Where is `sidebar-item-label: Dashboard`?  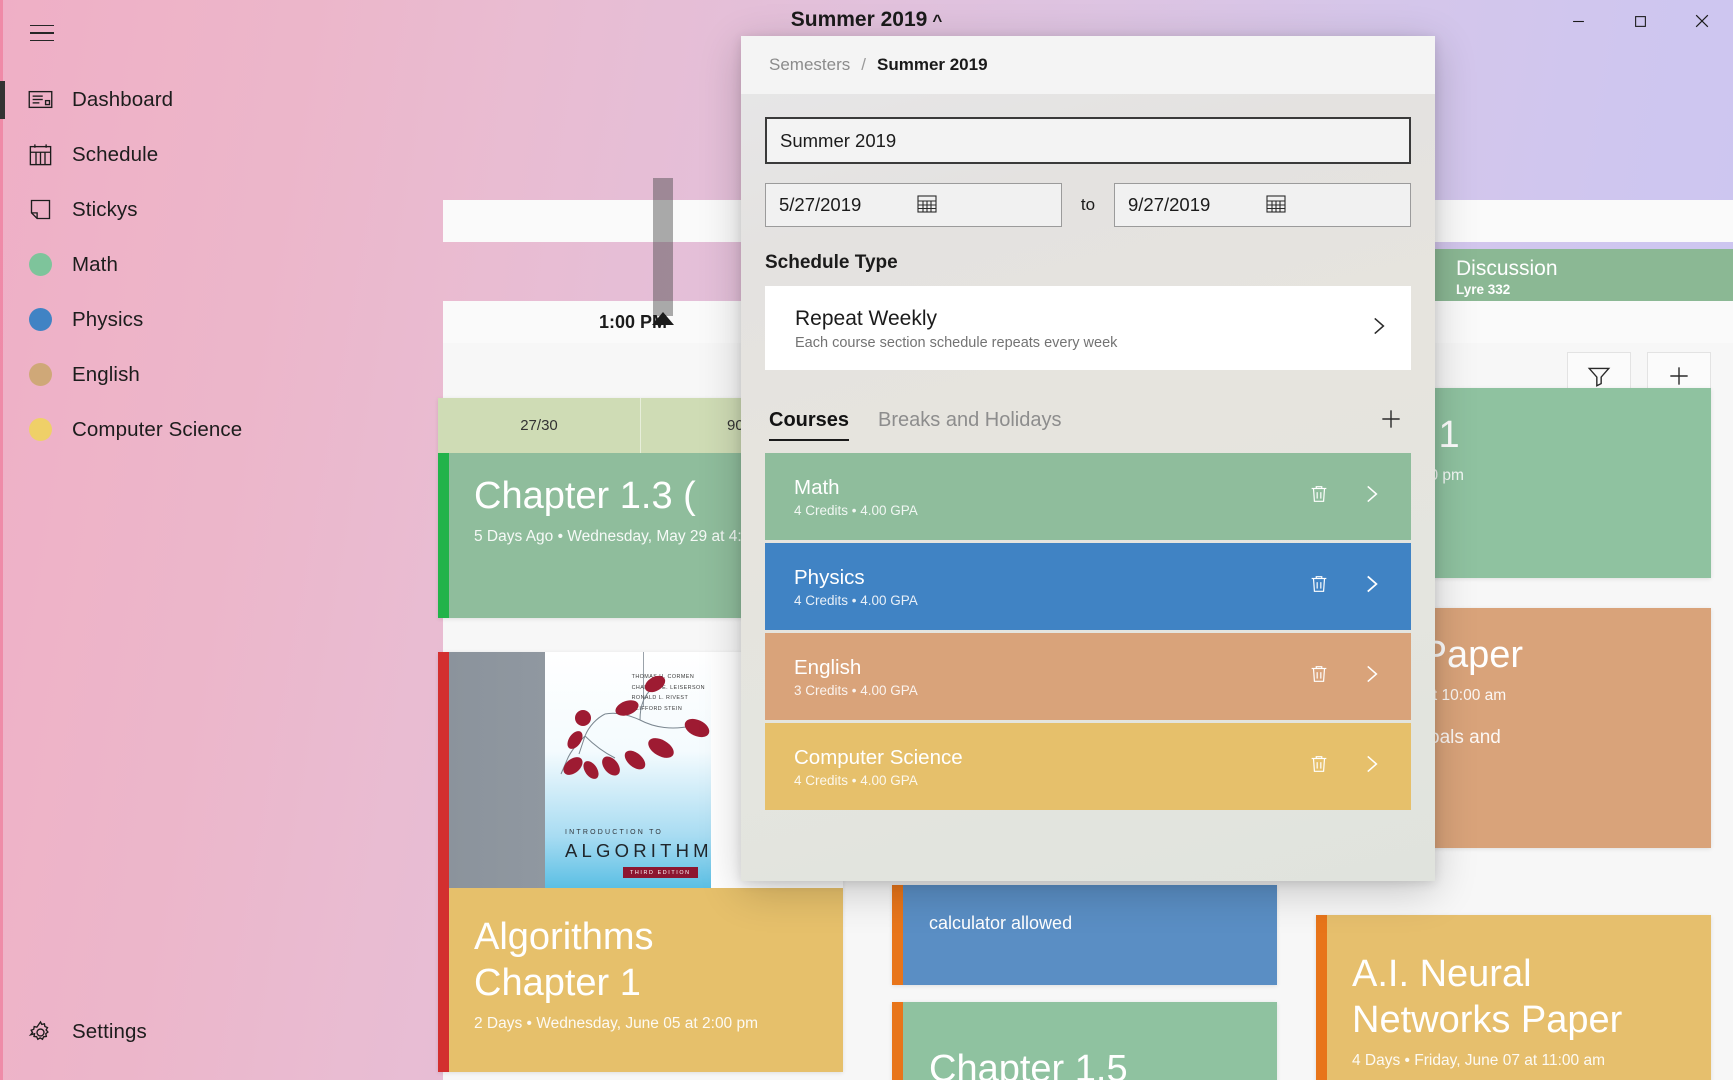 sidebar-item-label: Dashboard is located at coordinates (123, 99).